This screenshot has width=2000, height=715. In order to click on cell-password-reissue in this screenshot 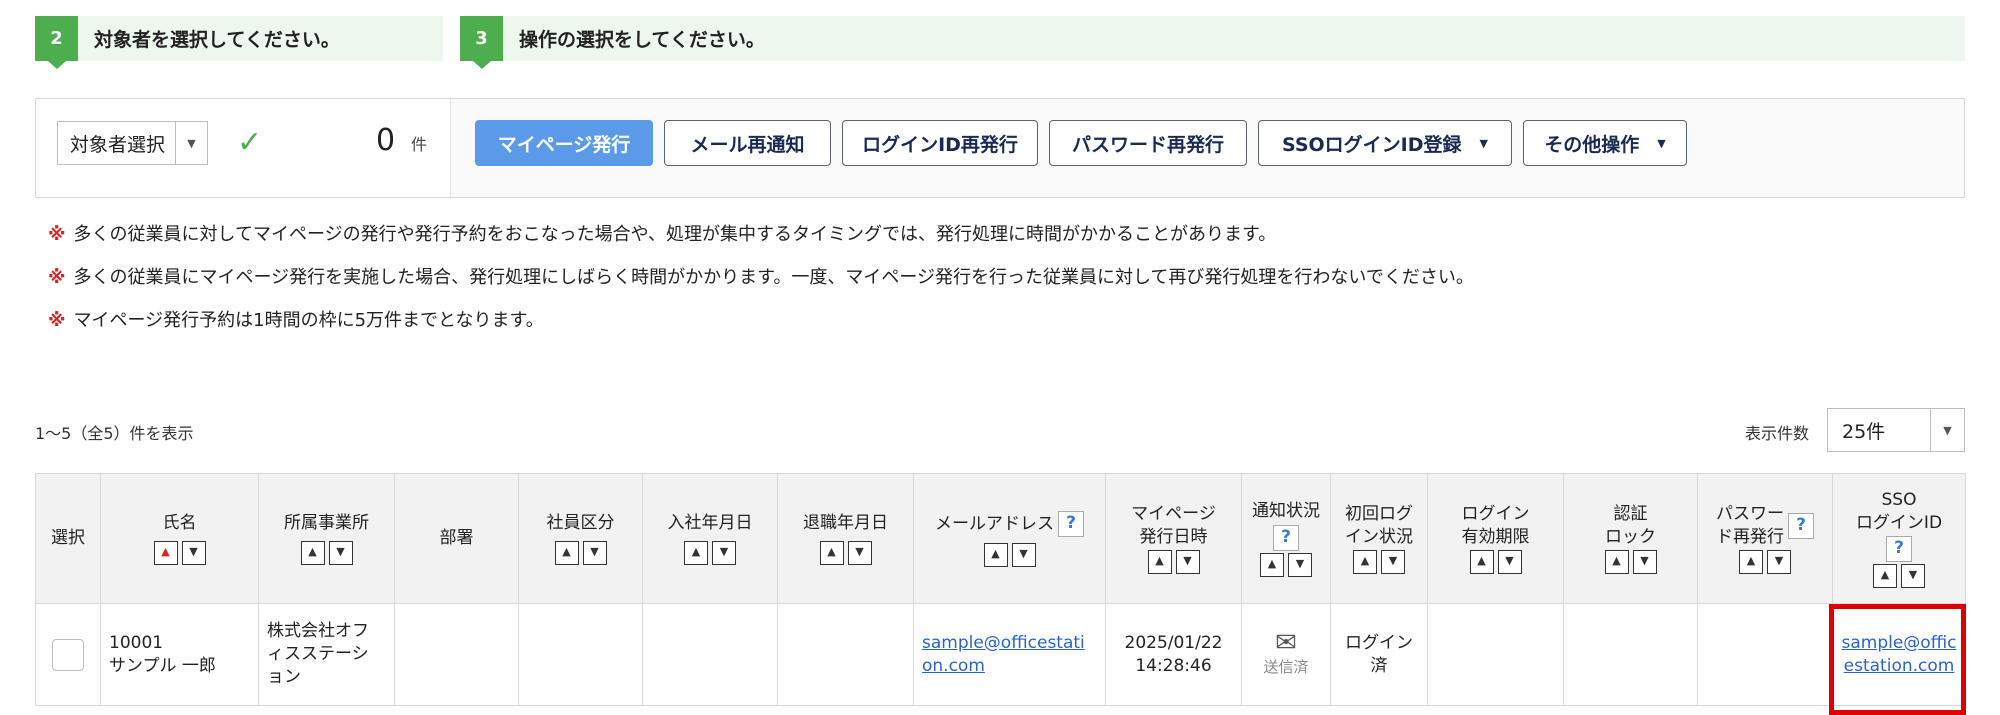, I will do `click(1765, 654)`.